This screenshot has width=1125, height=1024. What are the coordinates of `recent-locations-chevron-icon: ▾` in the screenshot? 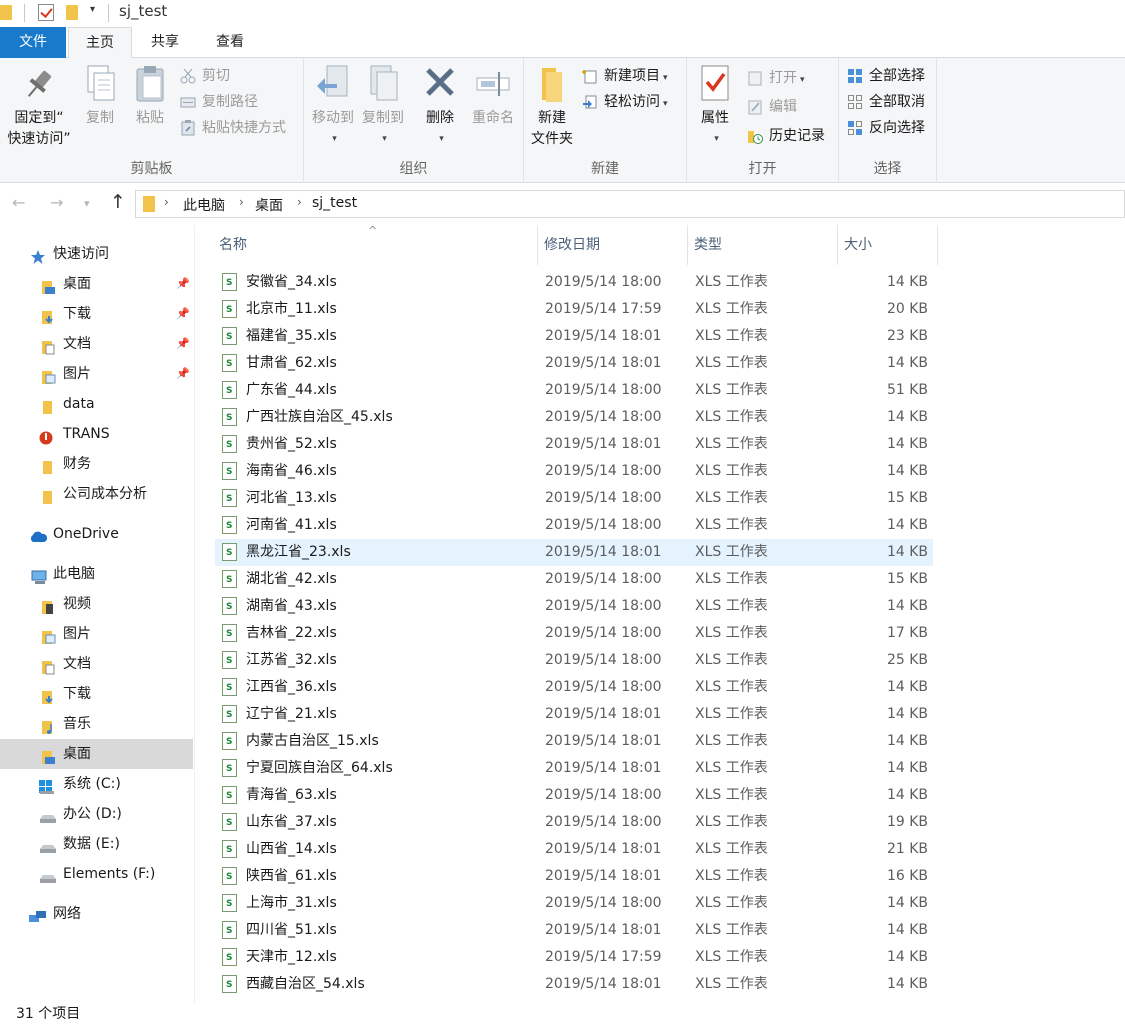 It's located at (87, 203).